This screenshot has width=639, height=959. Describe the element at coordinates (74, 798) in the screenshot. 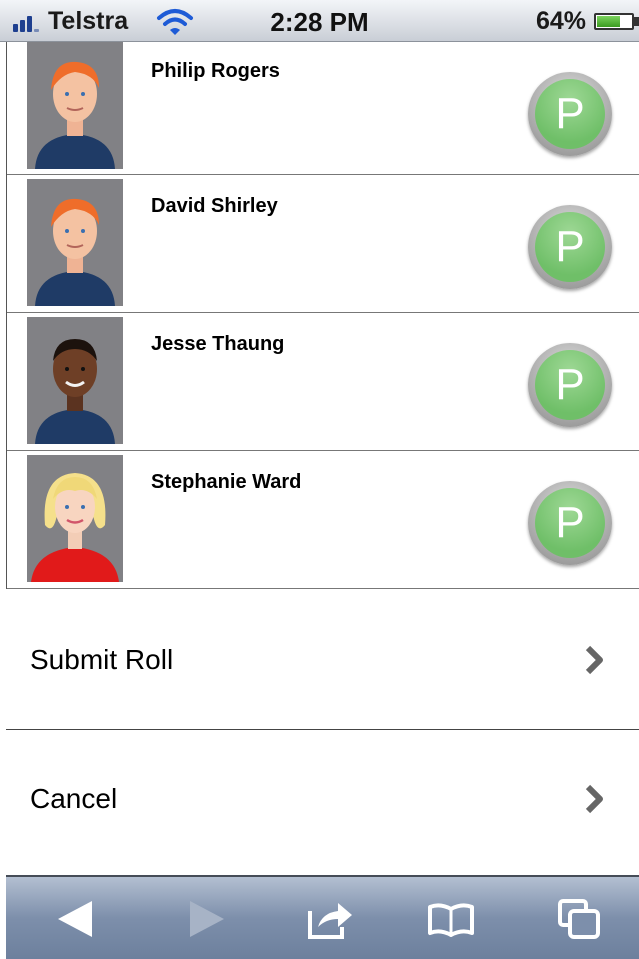

I see `cancel-label: Cancel` at that location.